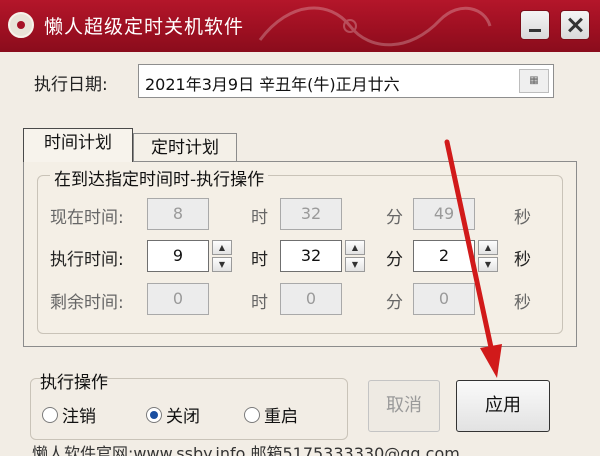 This screenshot has height=456, width=600. What do you see at coordinates (78, 145) in the screenshot?
I see `tab-time-plan: 时间计划` at bounding box center [78, 145].